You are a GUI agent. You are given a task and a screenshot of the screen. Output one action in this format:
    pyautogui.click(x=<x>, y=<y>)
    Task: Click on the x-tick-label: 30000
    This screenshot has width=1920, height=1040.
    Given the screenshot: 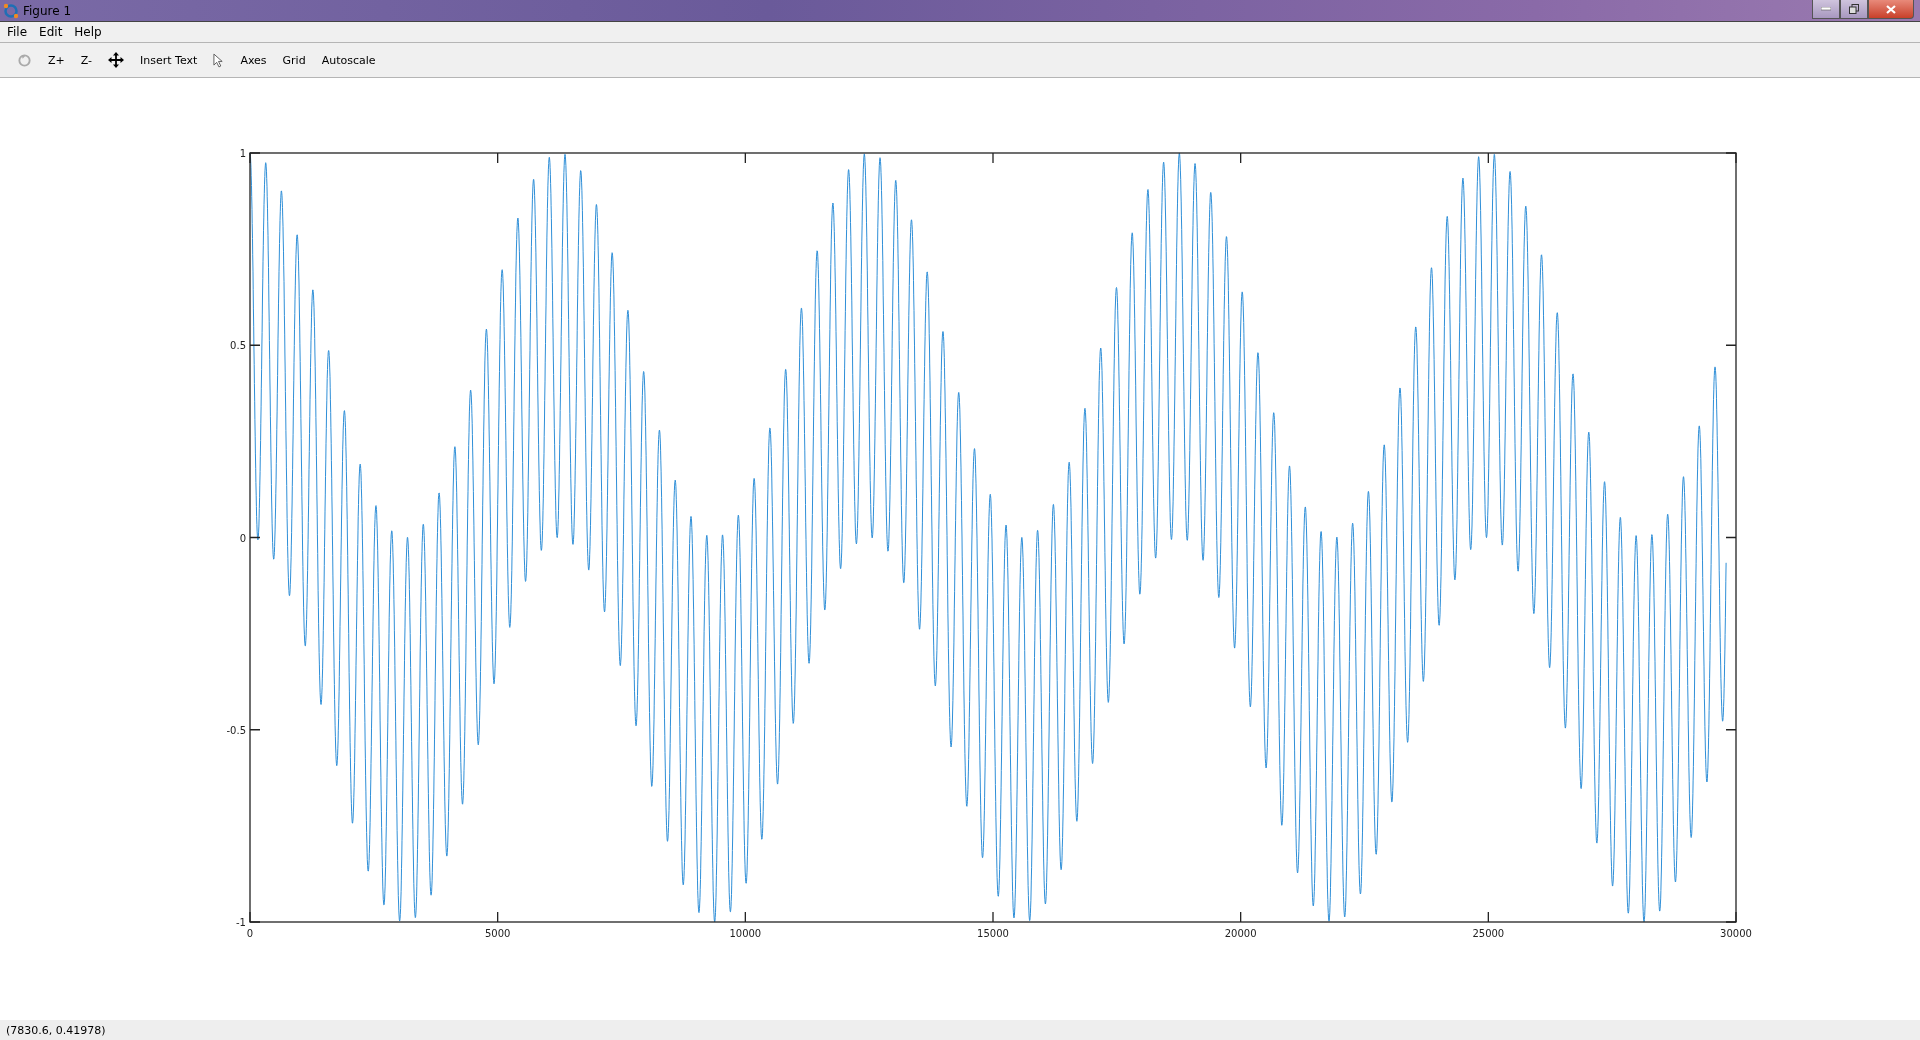 What is the action you would take?
    pyautogui.click(x=1736, y=933)
    